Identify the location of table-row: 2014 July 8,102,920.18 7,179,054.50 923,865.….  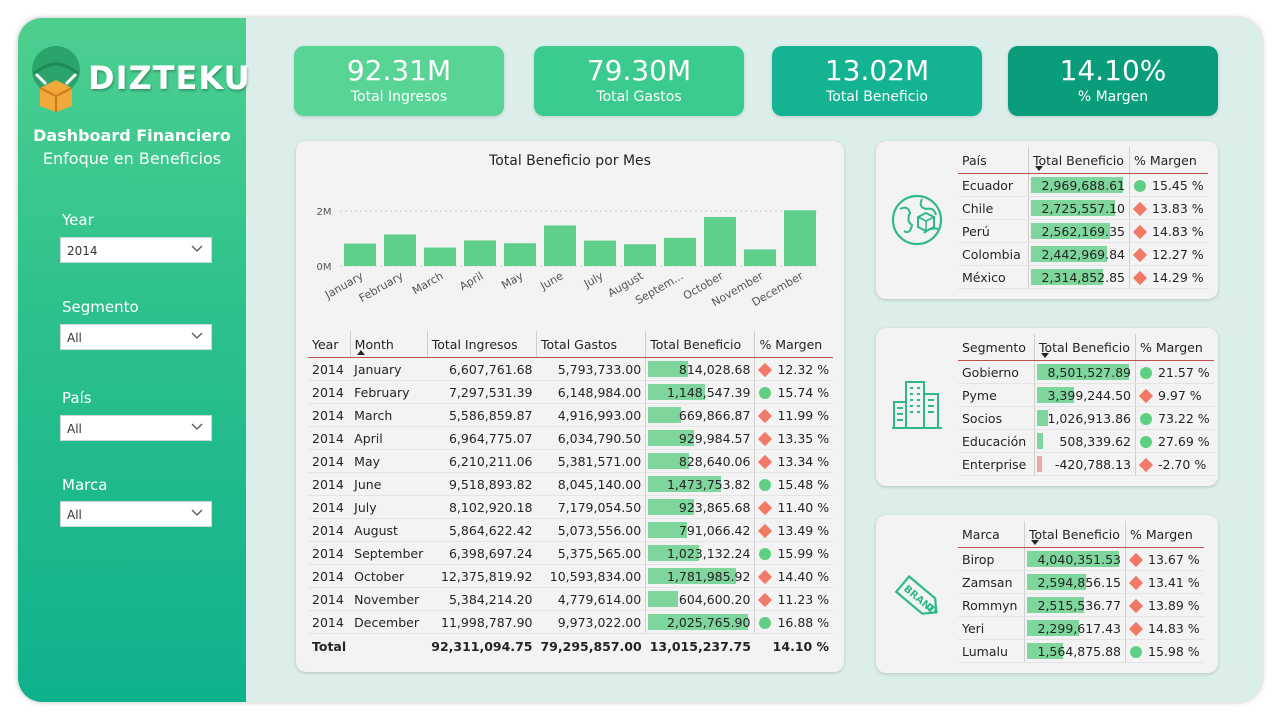
(571, 507).